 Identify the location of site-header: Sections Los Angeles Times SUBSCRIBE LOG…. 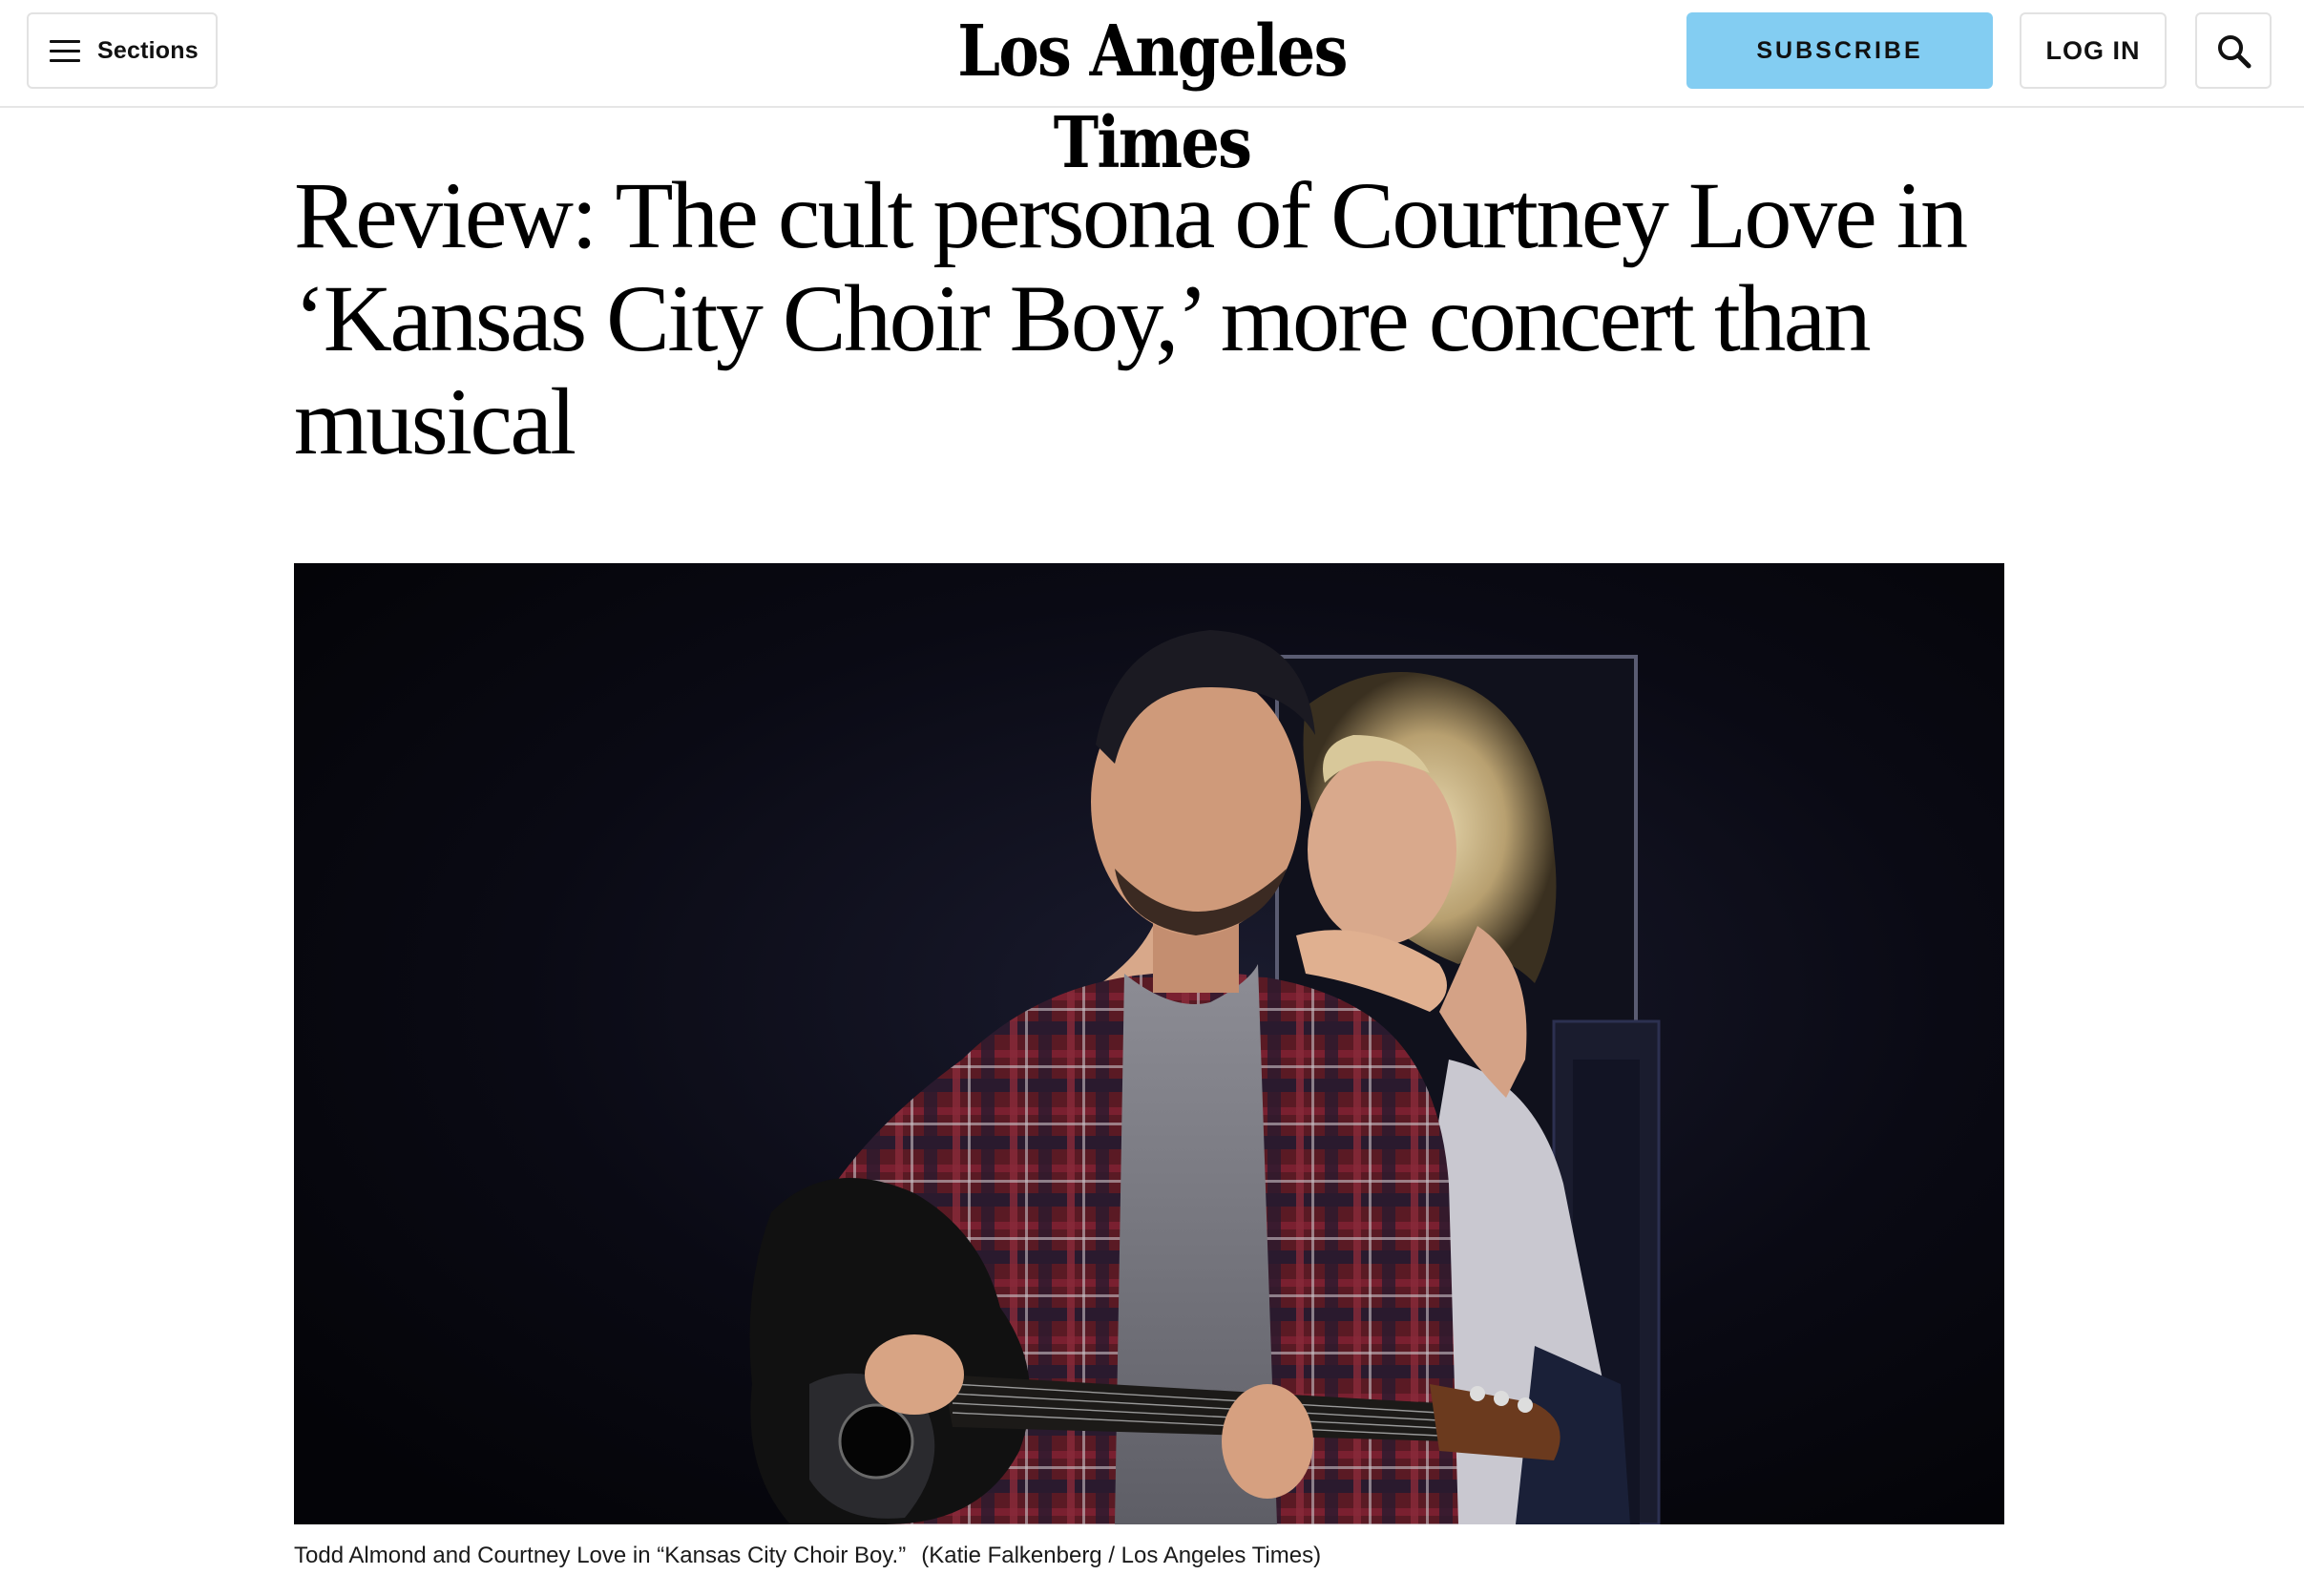
(1152, 92).